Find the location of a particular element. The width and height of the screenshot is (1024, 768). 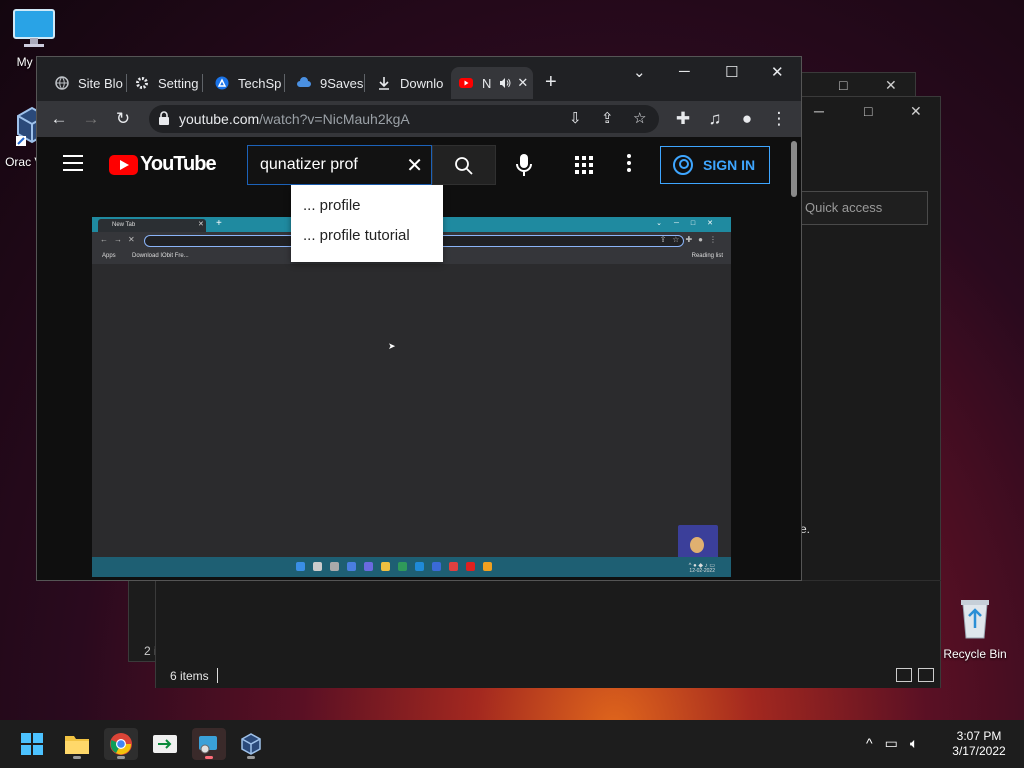

search-input-value: qunatizer prof is located at coordinates (309, 164).